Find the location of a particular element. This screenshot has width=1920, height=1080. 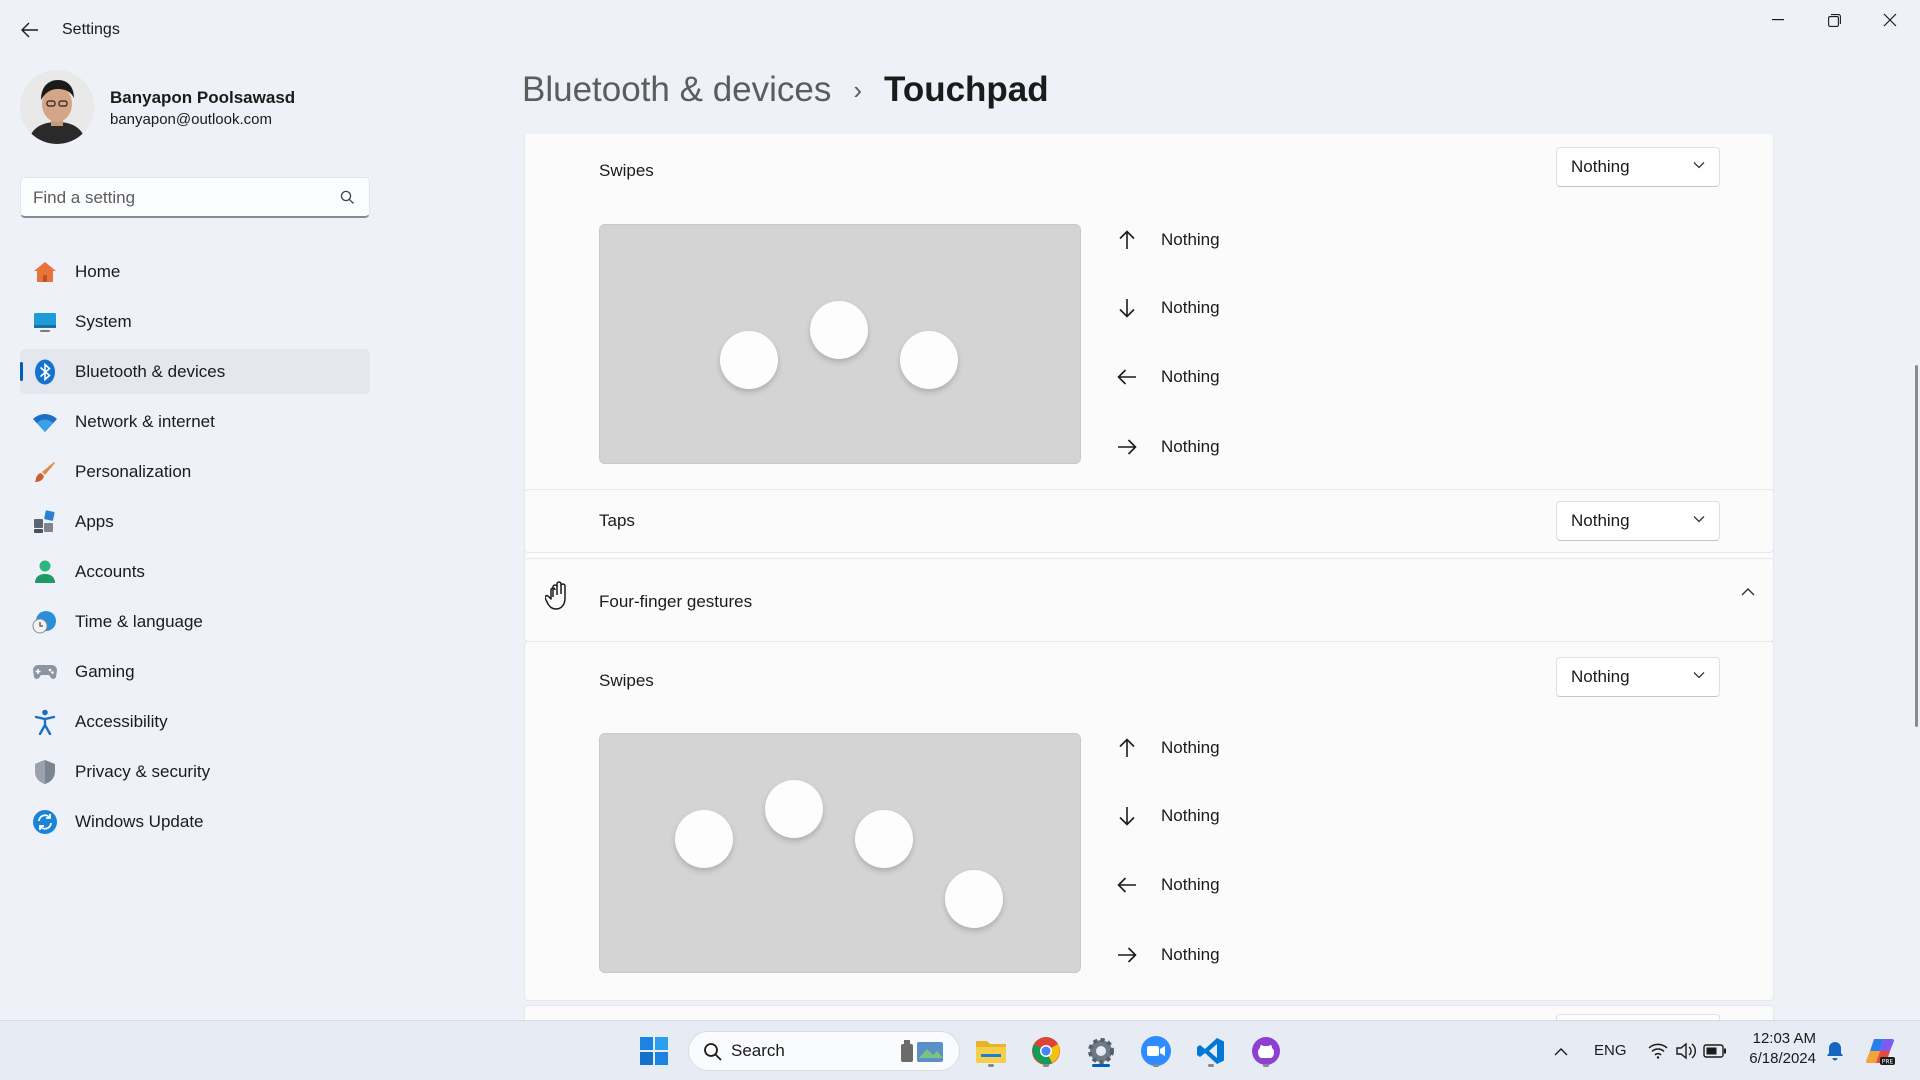

four-finger-gestures-title: Four-finger gestures is located at coordinates (676, 601).